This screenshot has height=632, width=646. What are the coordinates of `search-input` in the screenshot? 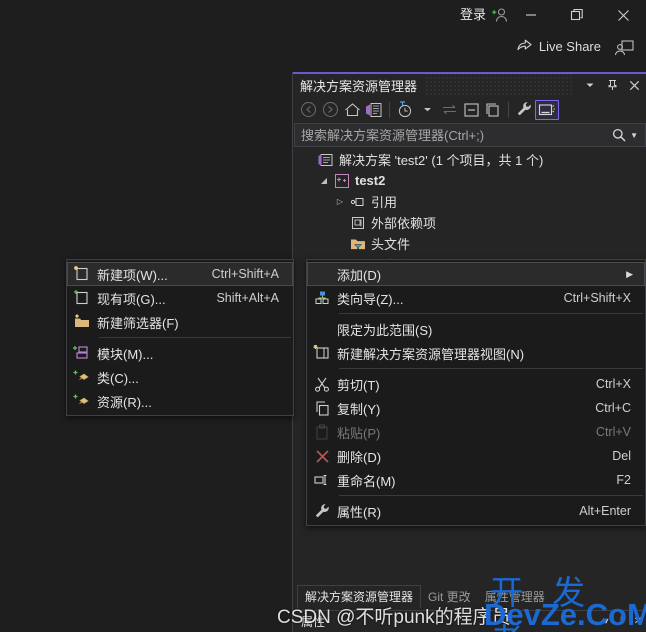 It's located at (452, 135).